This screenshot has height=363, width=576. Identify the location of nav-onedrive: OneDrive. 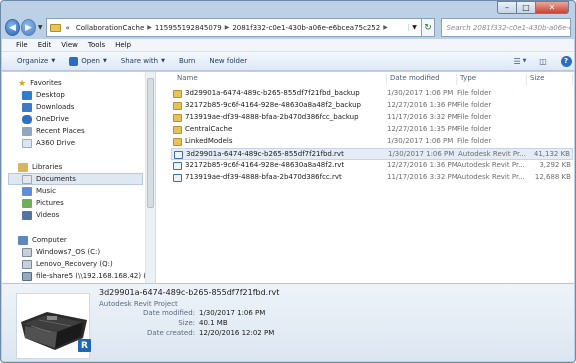
(35, 119).